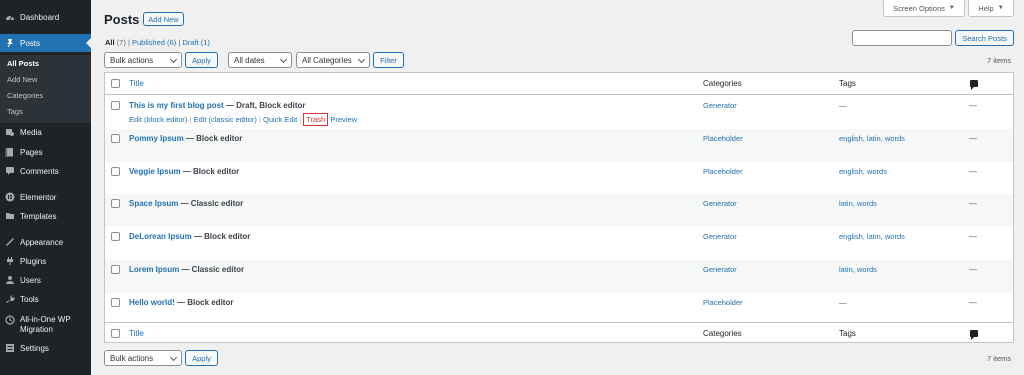  I want to click on menu-tools: Tools, so click(45, 299).